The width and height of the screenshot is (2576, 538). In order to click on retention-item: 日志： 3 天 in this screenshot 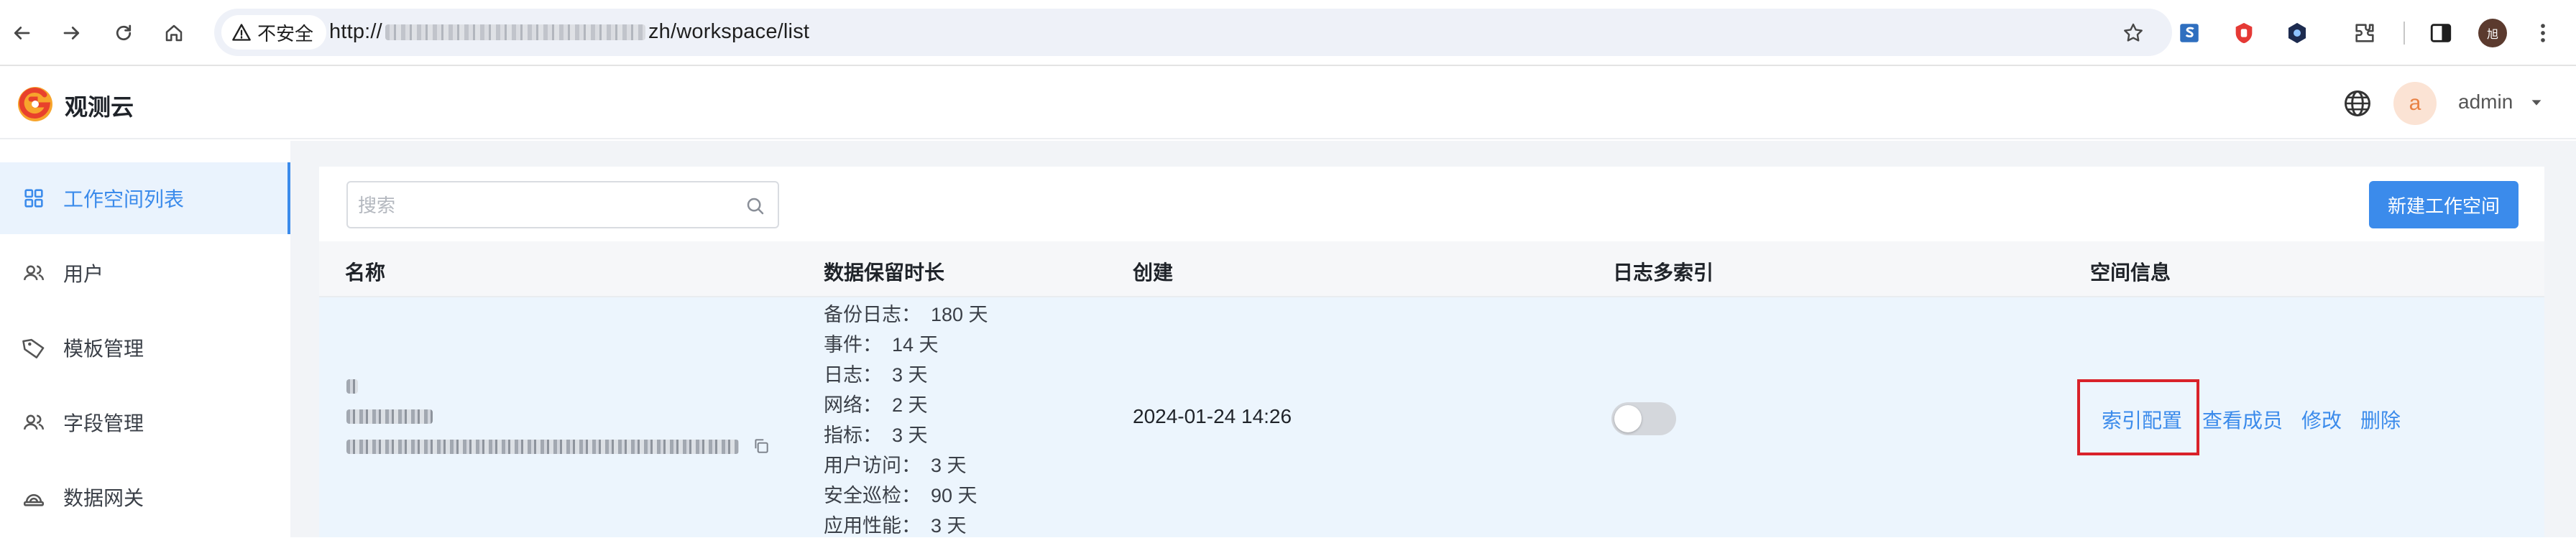, I will do `click(876, 373)`.